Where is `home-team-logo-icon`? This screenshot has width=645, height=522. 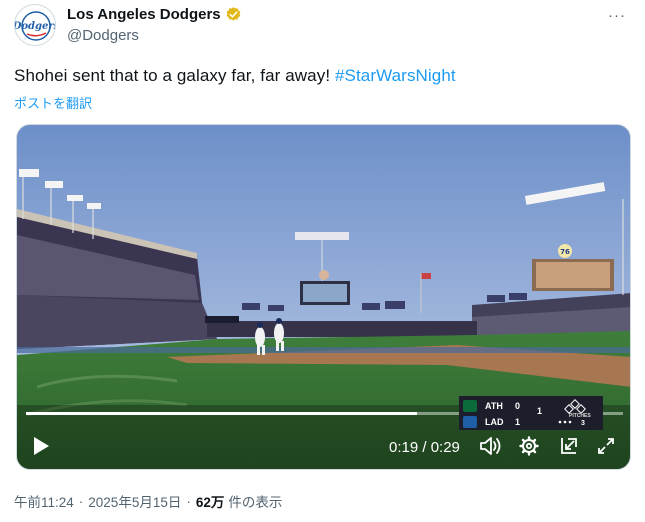
home-team-logo-icon is located at coordinates (470, 421).